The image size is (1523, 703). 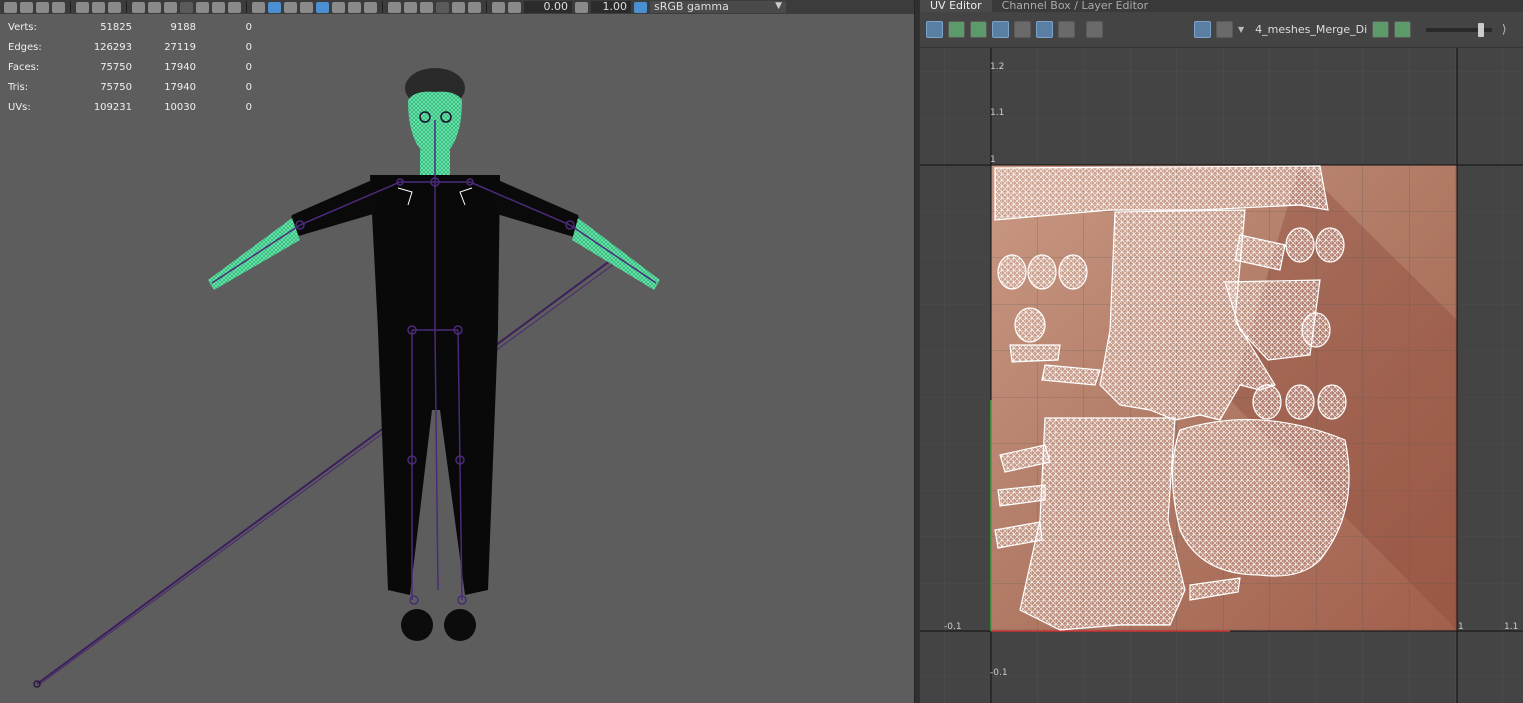 What do you see at coordinates (1381, 29) in the screenshot?
I see `color-channel-icon` at bounding box center [1381, 29].